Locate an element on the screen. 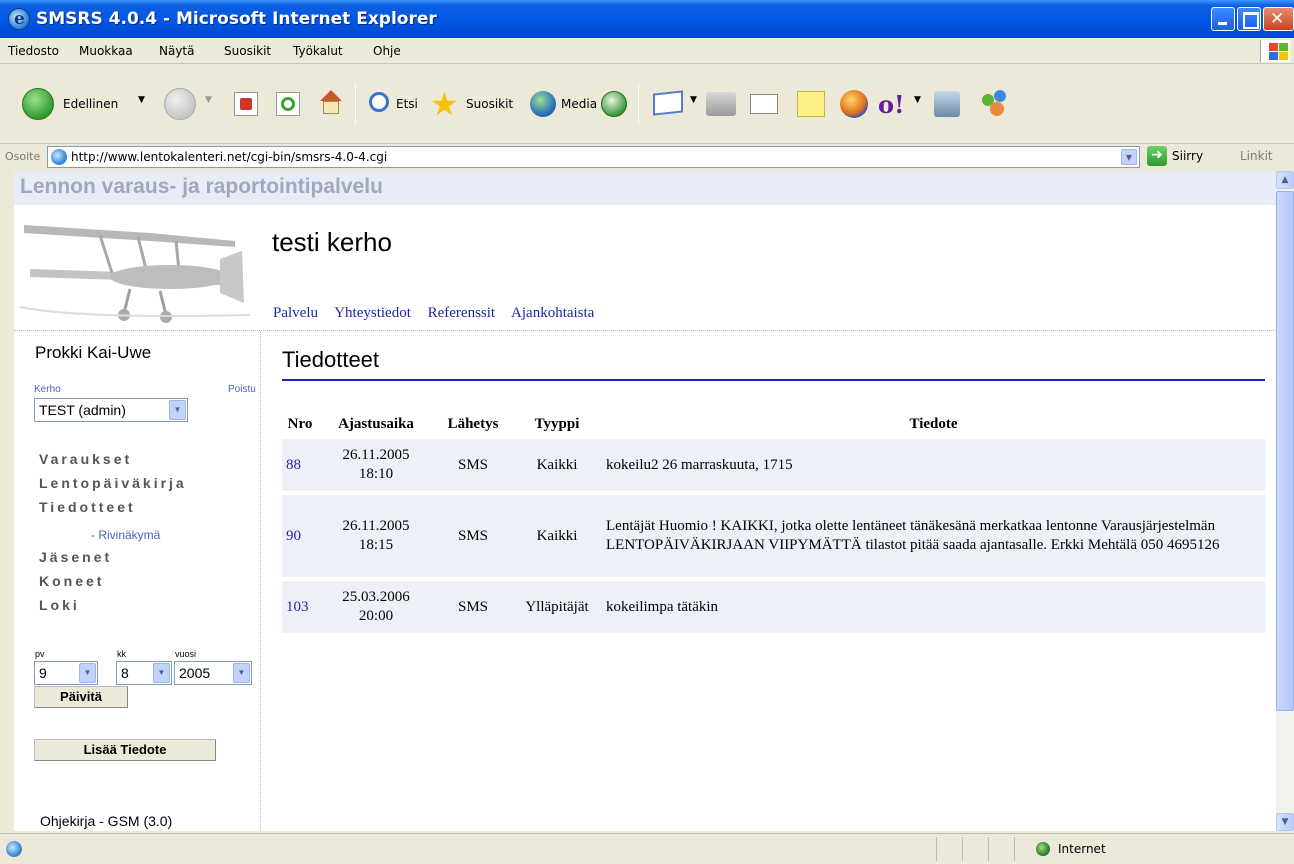 This screenshot has height=864, width=1294. update-button: Päivitä is located at coordinates (81, 697).